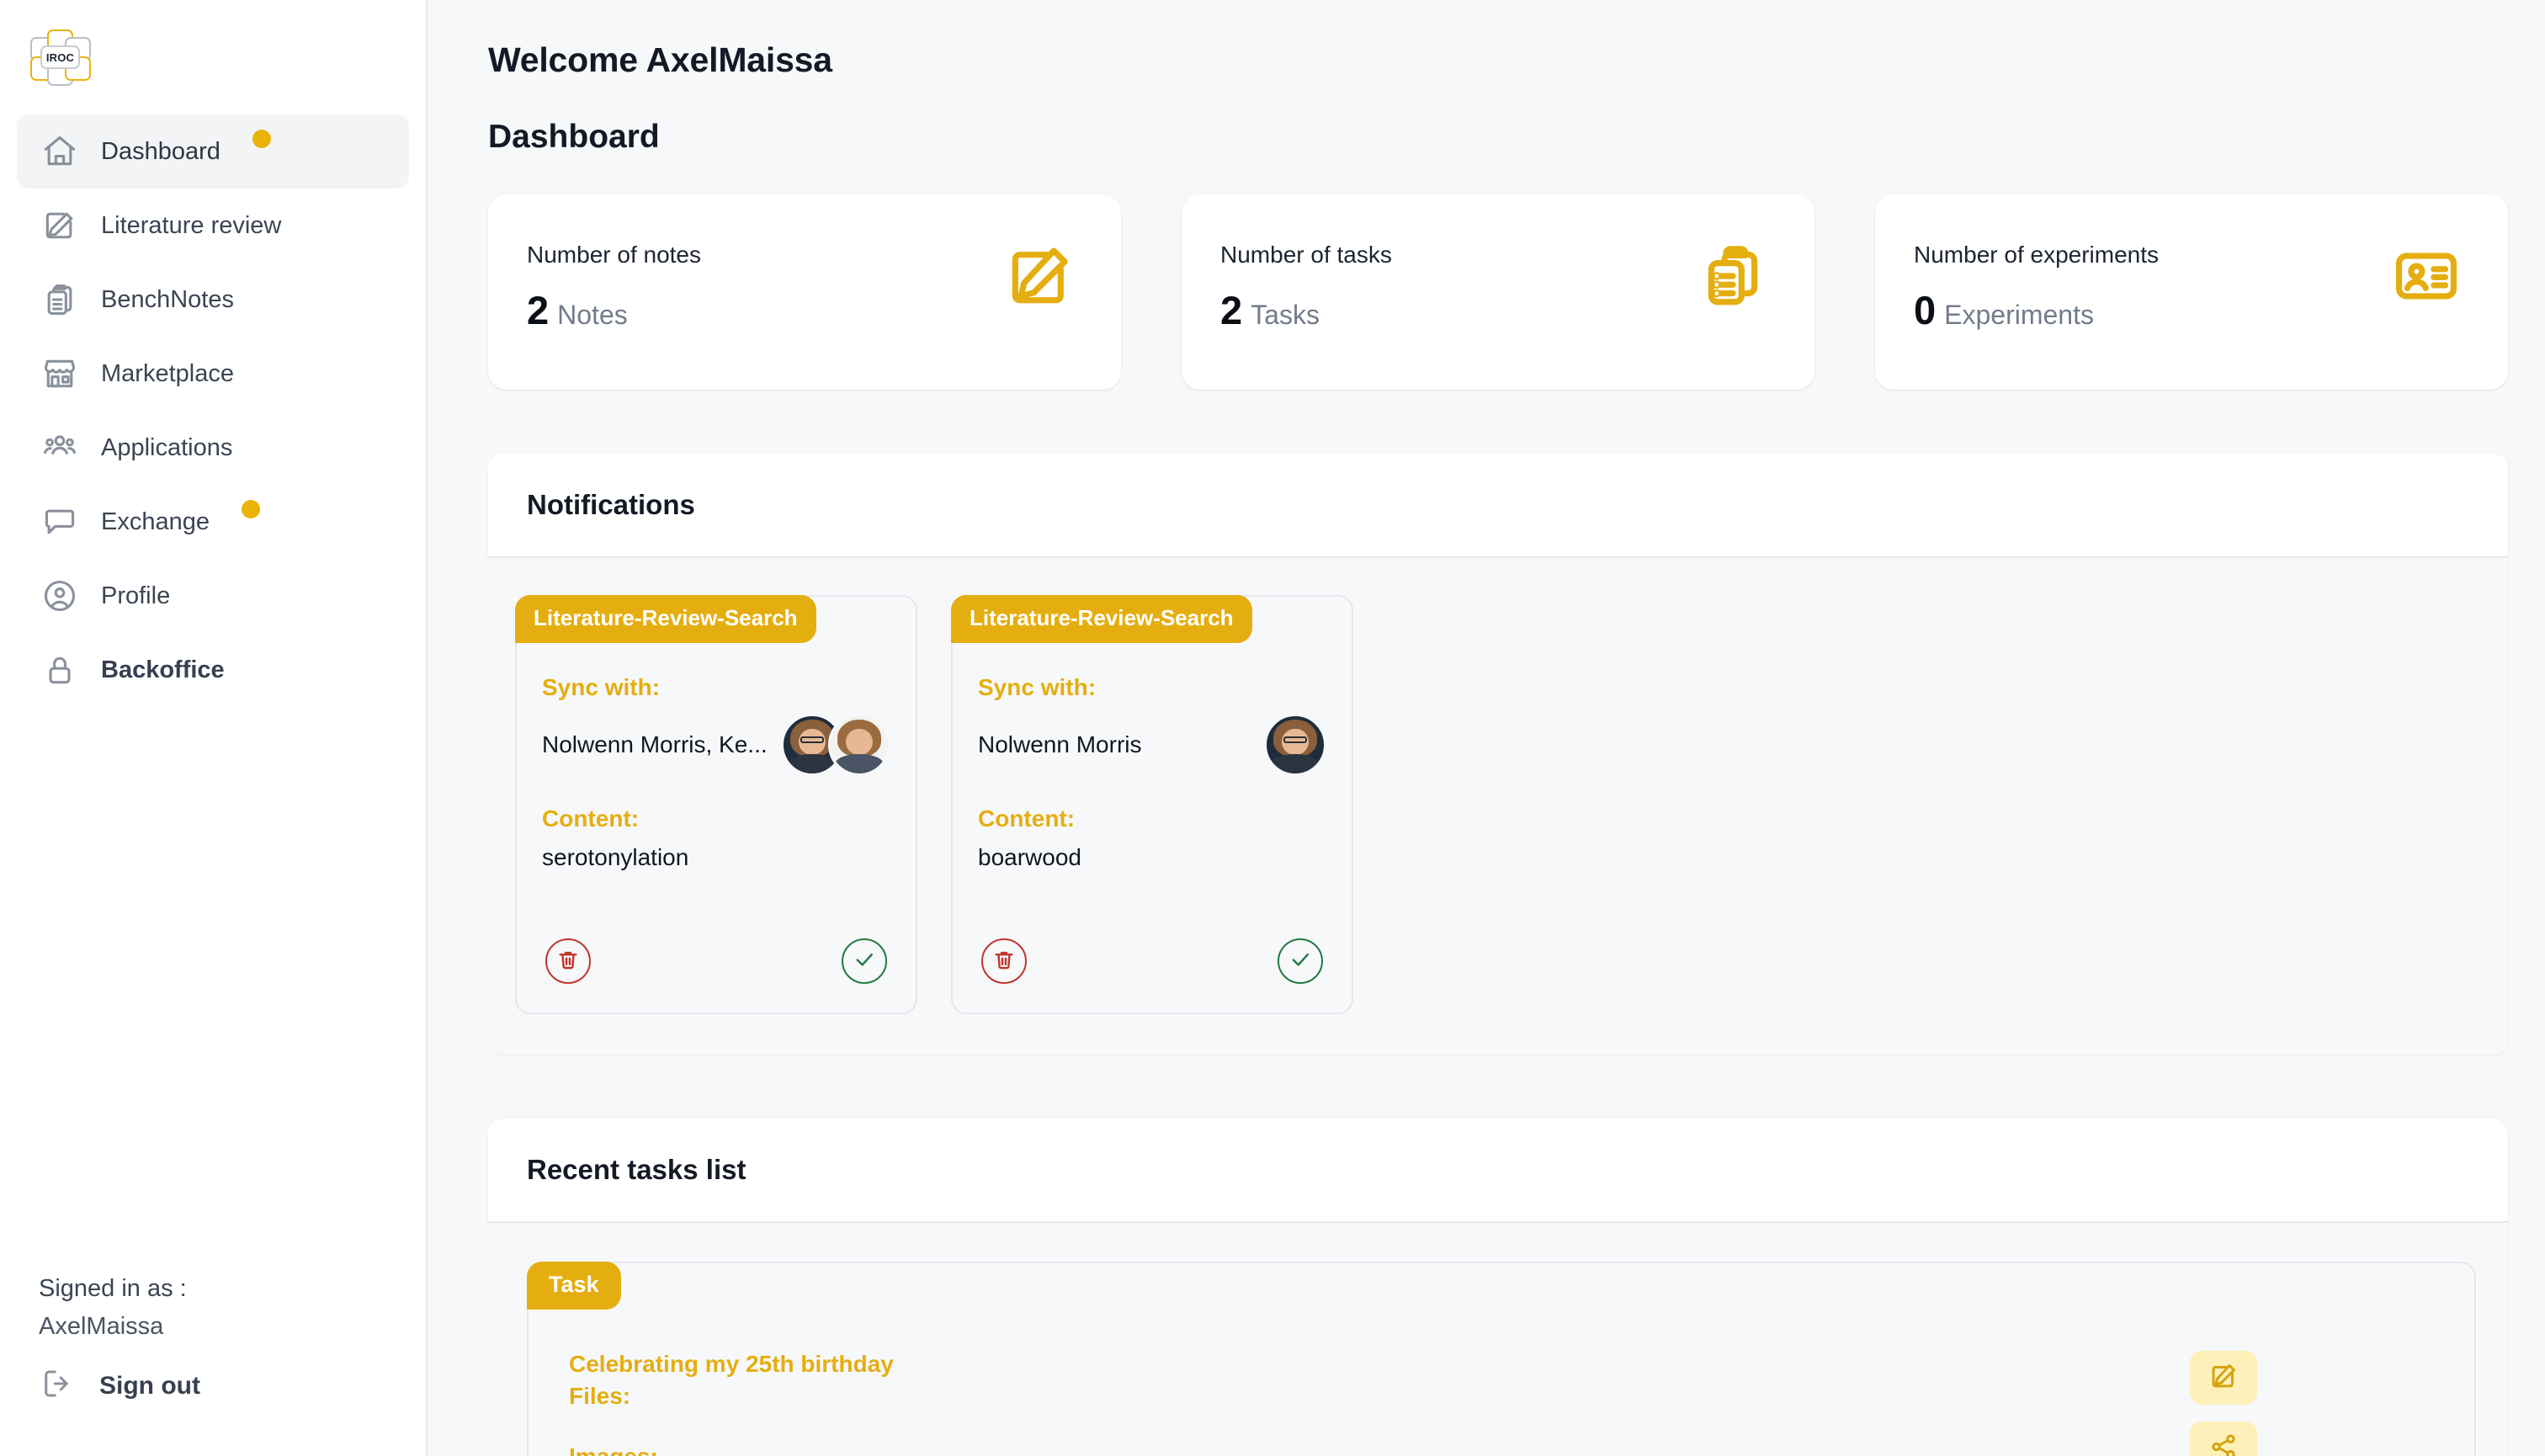 This screenshot has width=2545, height=1456. Describe the element at coordinates (213, 596) in the screenshot. I see `sidebar-item-profile: Profile` at that location.